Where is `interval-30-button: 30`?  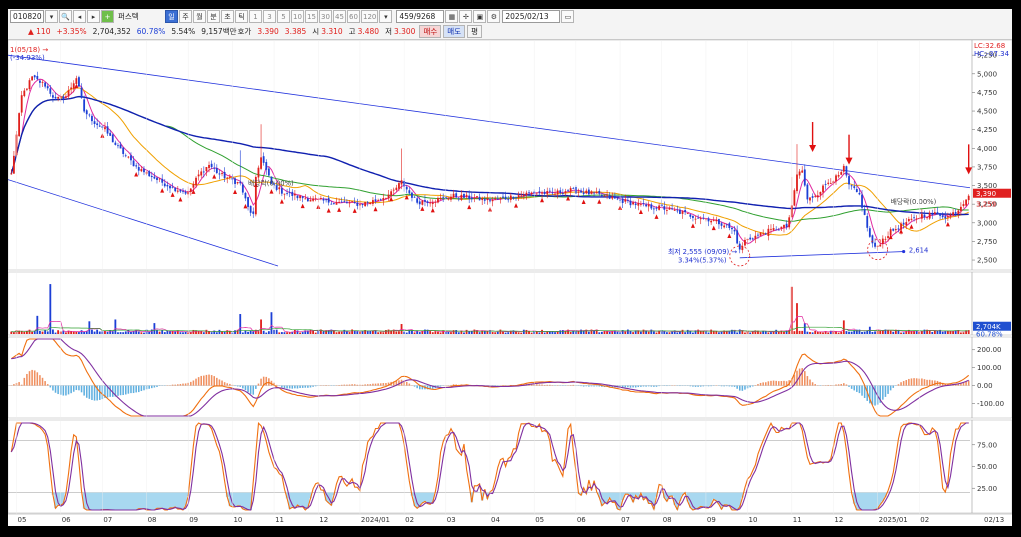 interval-30-button: 30 is located at coordinates (325, 16).